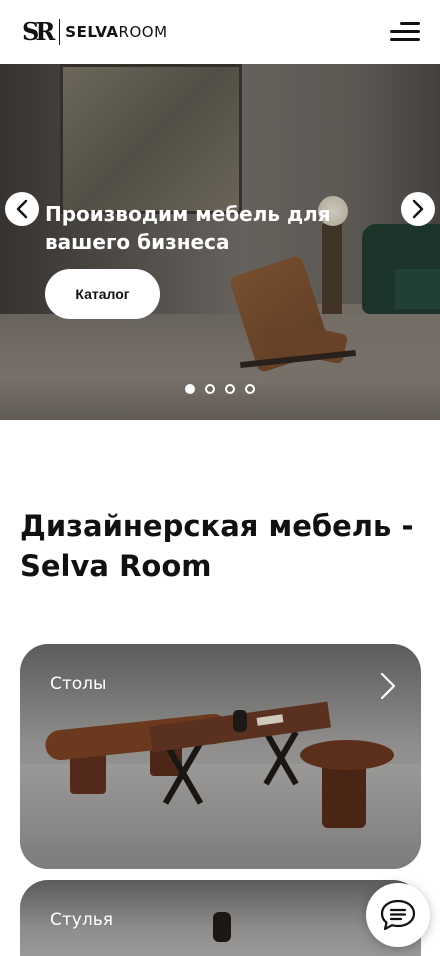 This screenshot has height=956, width=440. I want to click on section-title: Дизайнерская мебель - Selva Room, so click(217, 546).